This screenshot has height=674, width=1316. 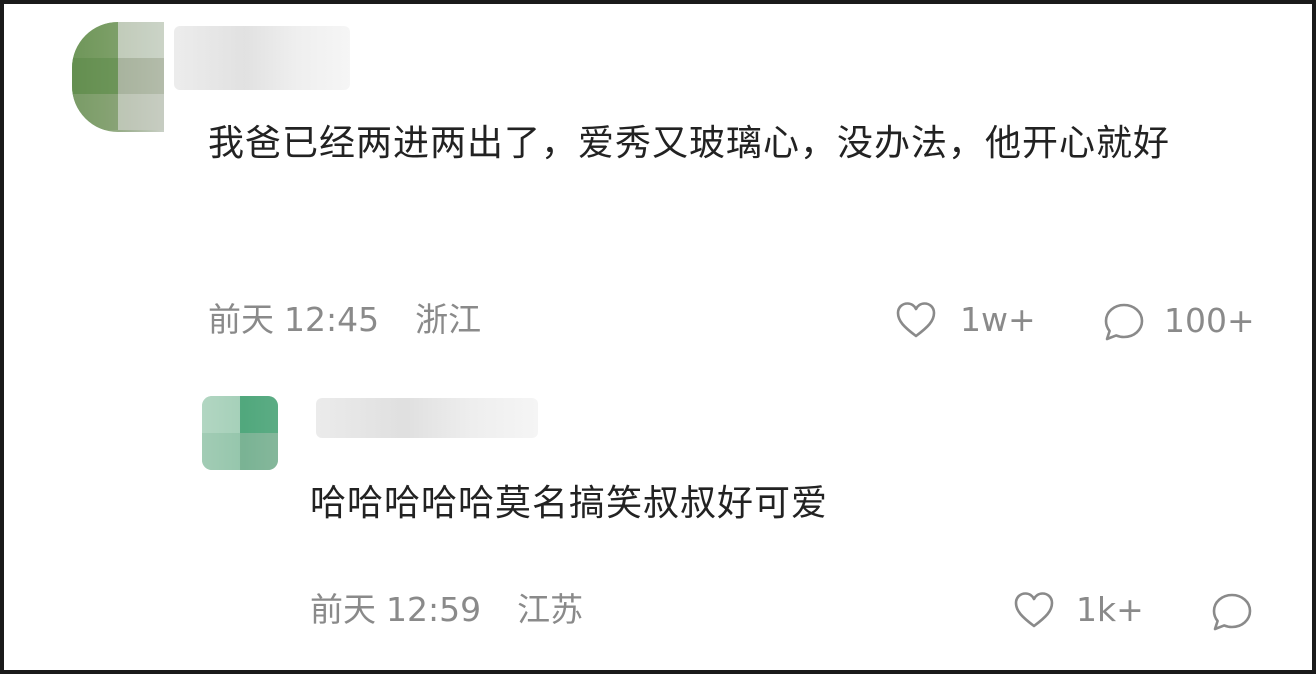 I want to click on reply-avatar, so click(x=240, y=433).